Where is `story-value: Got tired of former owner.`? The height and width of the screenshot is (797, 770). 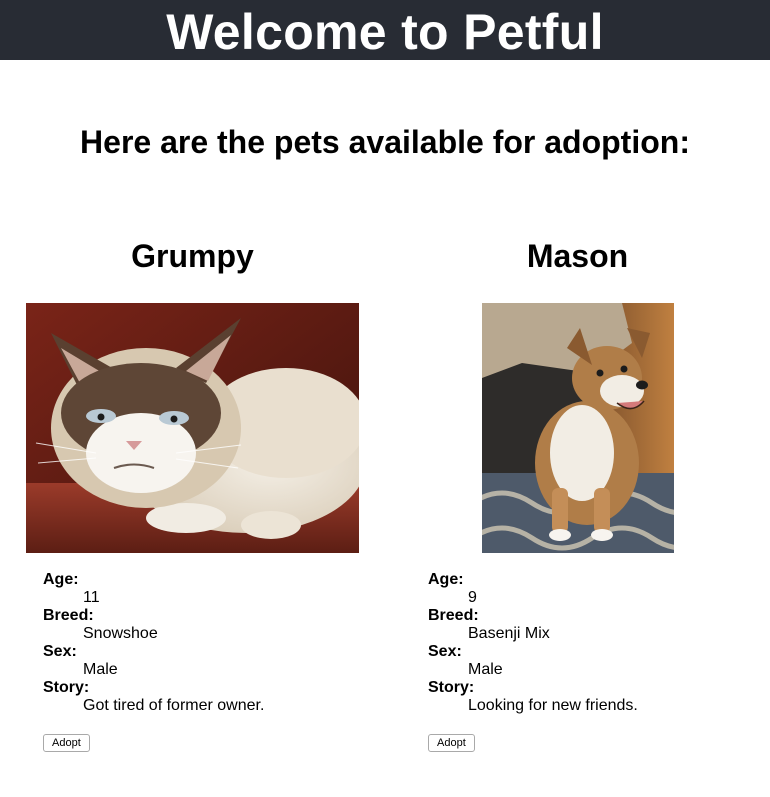 story-value: Got tired of former owner. is located at coordinates (174, 705).